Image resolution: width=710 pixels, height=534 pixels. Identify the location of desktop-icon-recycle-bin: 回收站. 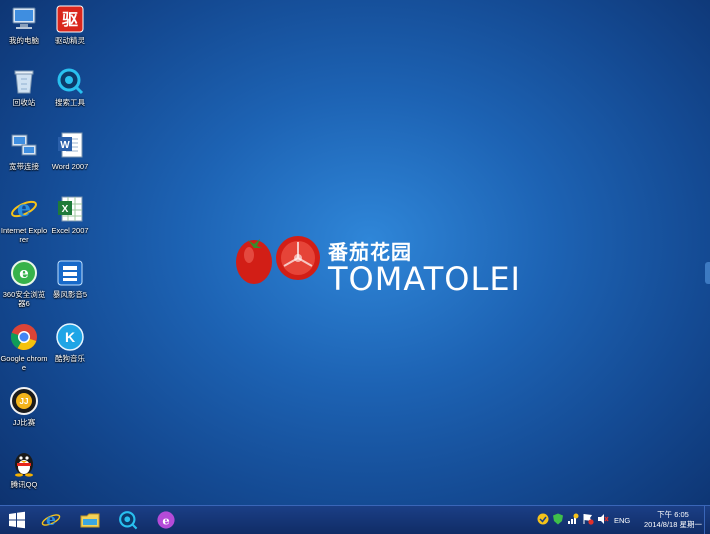
(24, 86).